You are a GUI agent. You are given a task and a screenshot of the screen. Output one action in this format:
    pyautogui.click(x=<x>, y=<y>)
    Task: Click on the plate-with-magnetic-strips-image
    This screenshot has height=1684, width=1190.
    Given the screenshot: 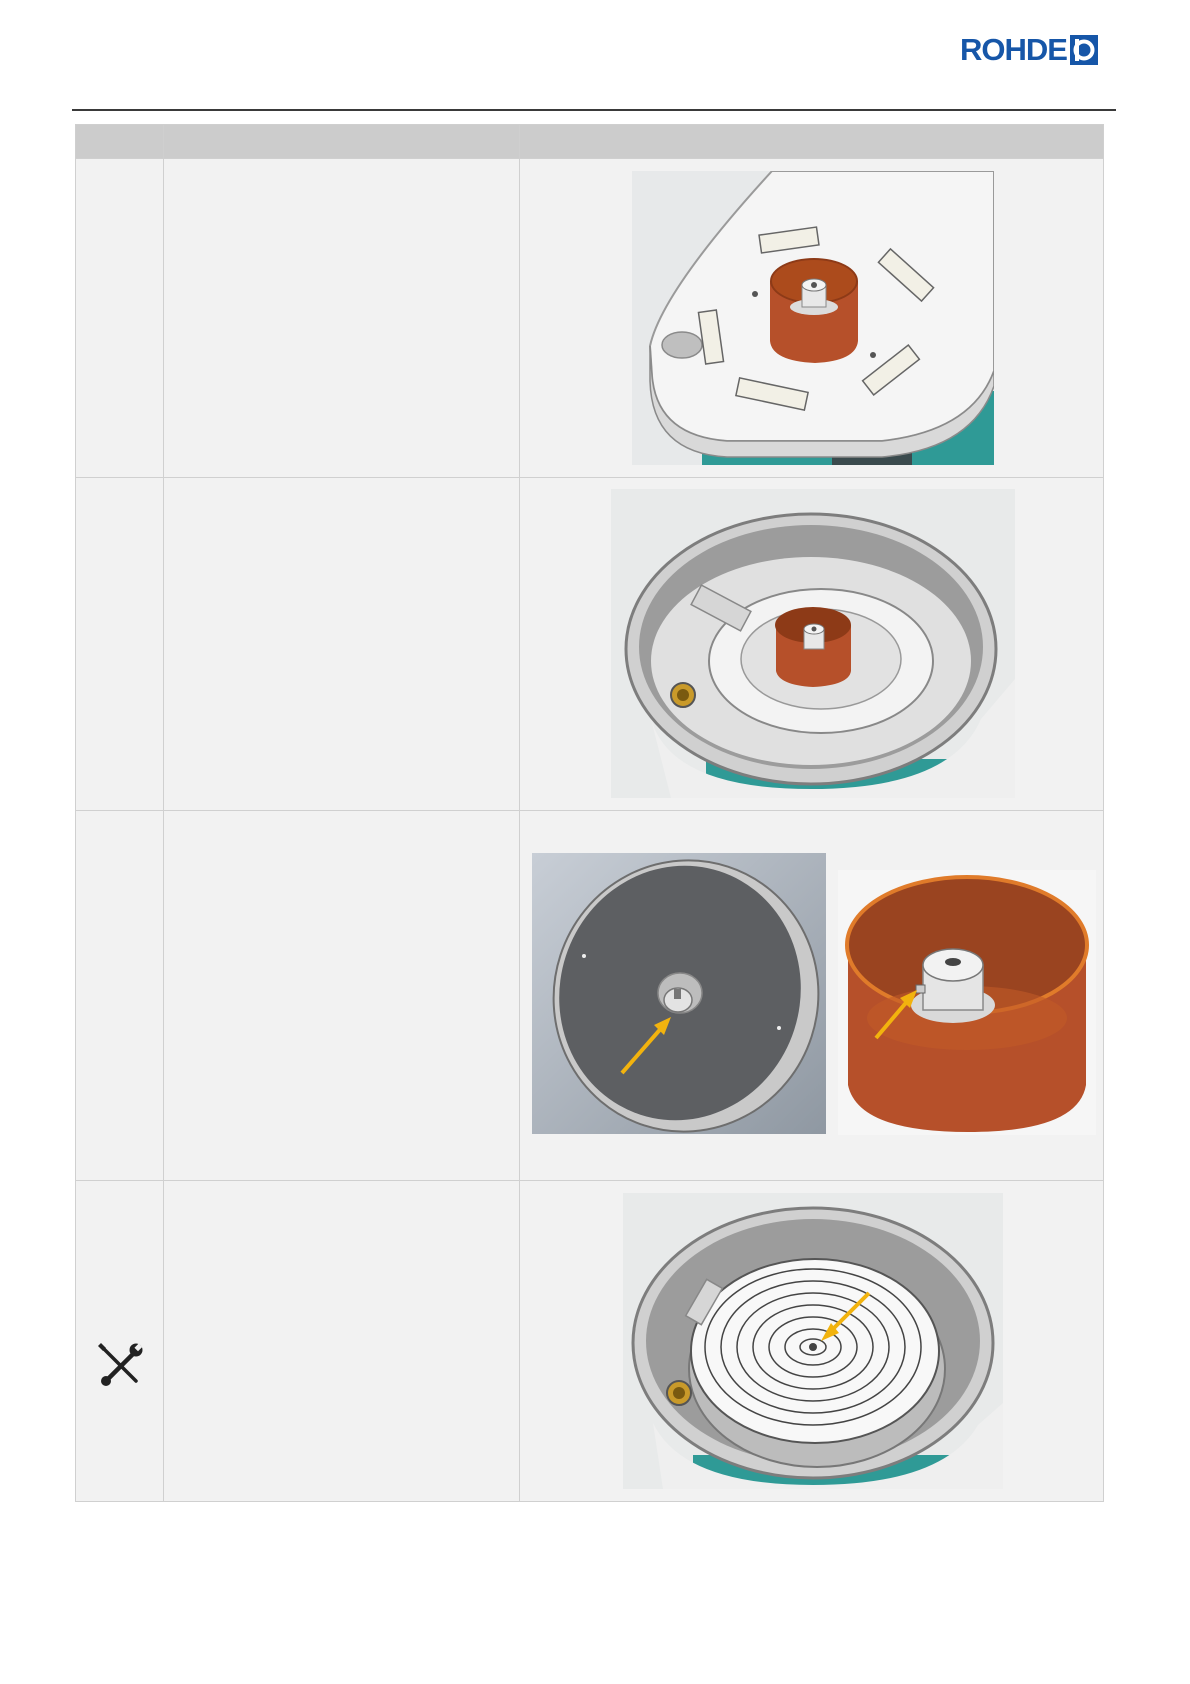 What is the action you would take?
    pyautogui.click(x=813, y=318)
    